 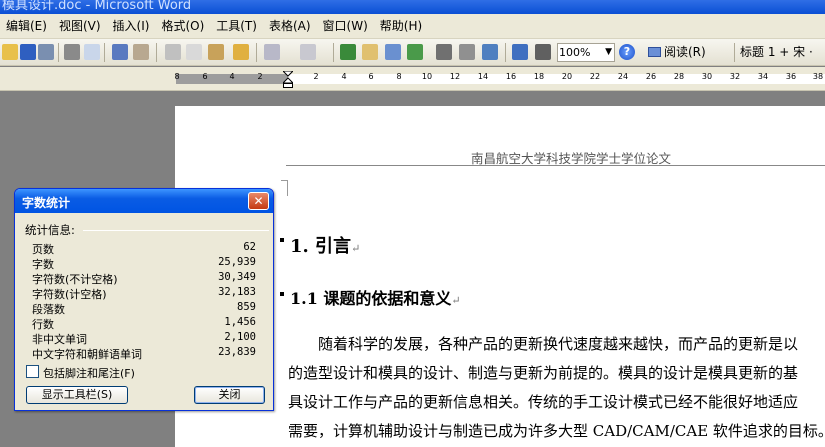 I want to click on book-icon, so click(x=654, y=52).